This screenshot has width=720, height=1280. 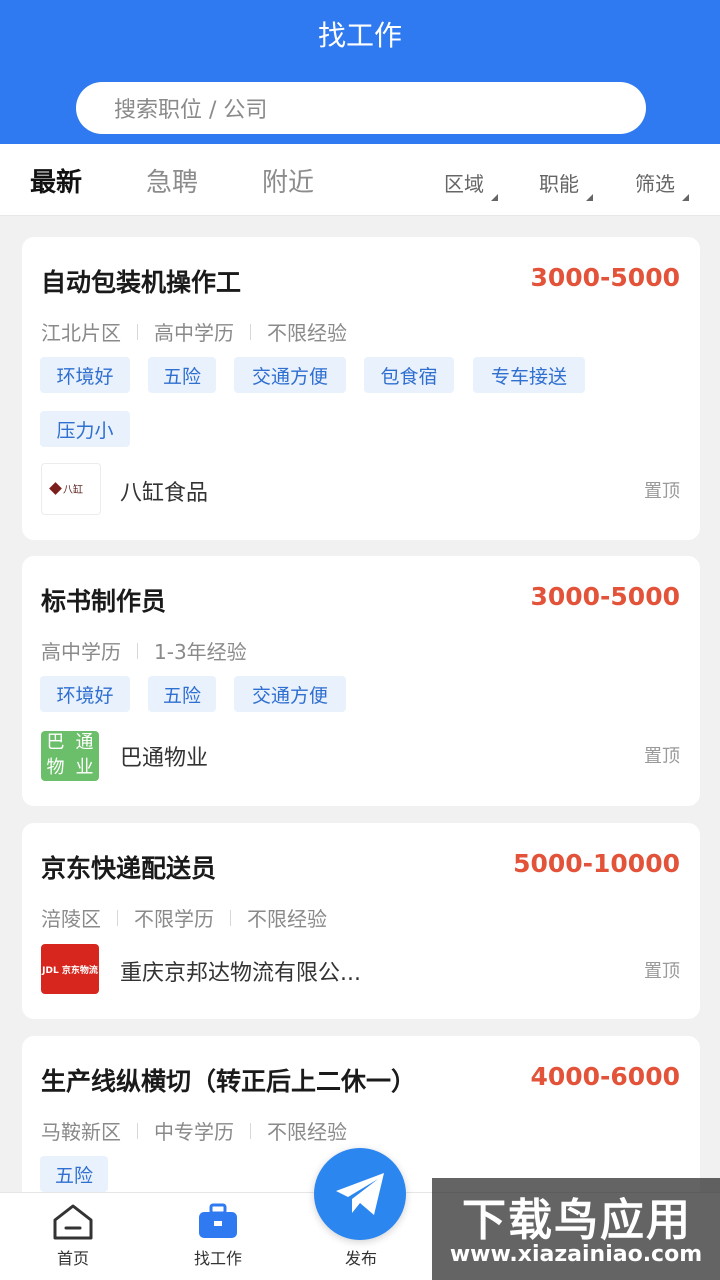 What do you see at coordinates (288, 180) in the screenshot?
I see `tab-nearby: 附近` at bounding box center [288, 180].